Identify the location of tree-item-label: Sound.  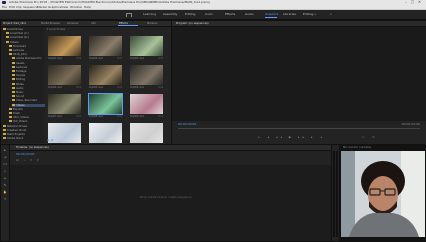
(20, 97).